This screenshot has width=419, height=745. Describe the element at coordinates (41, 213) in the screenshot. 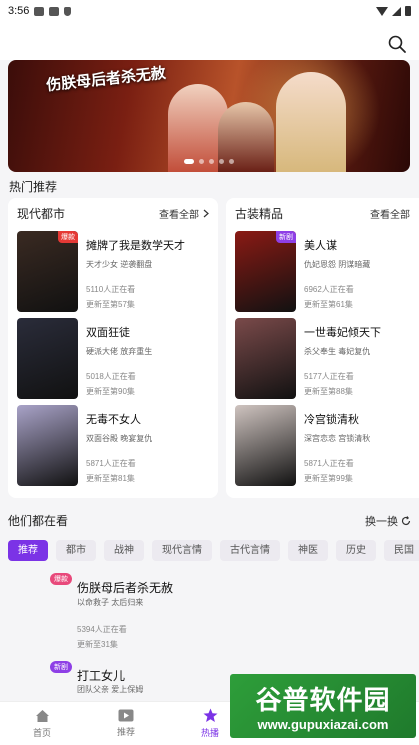

I see `card-title: 现代都市` at that location.